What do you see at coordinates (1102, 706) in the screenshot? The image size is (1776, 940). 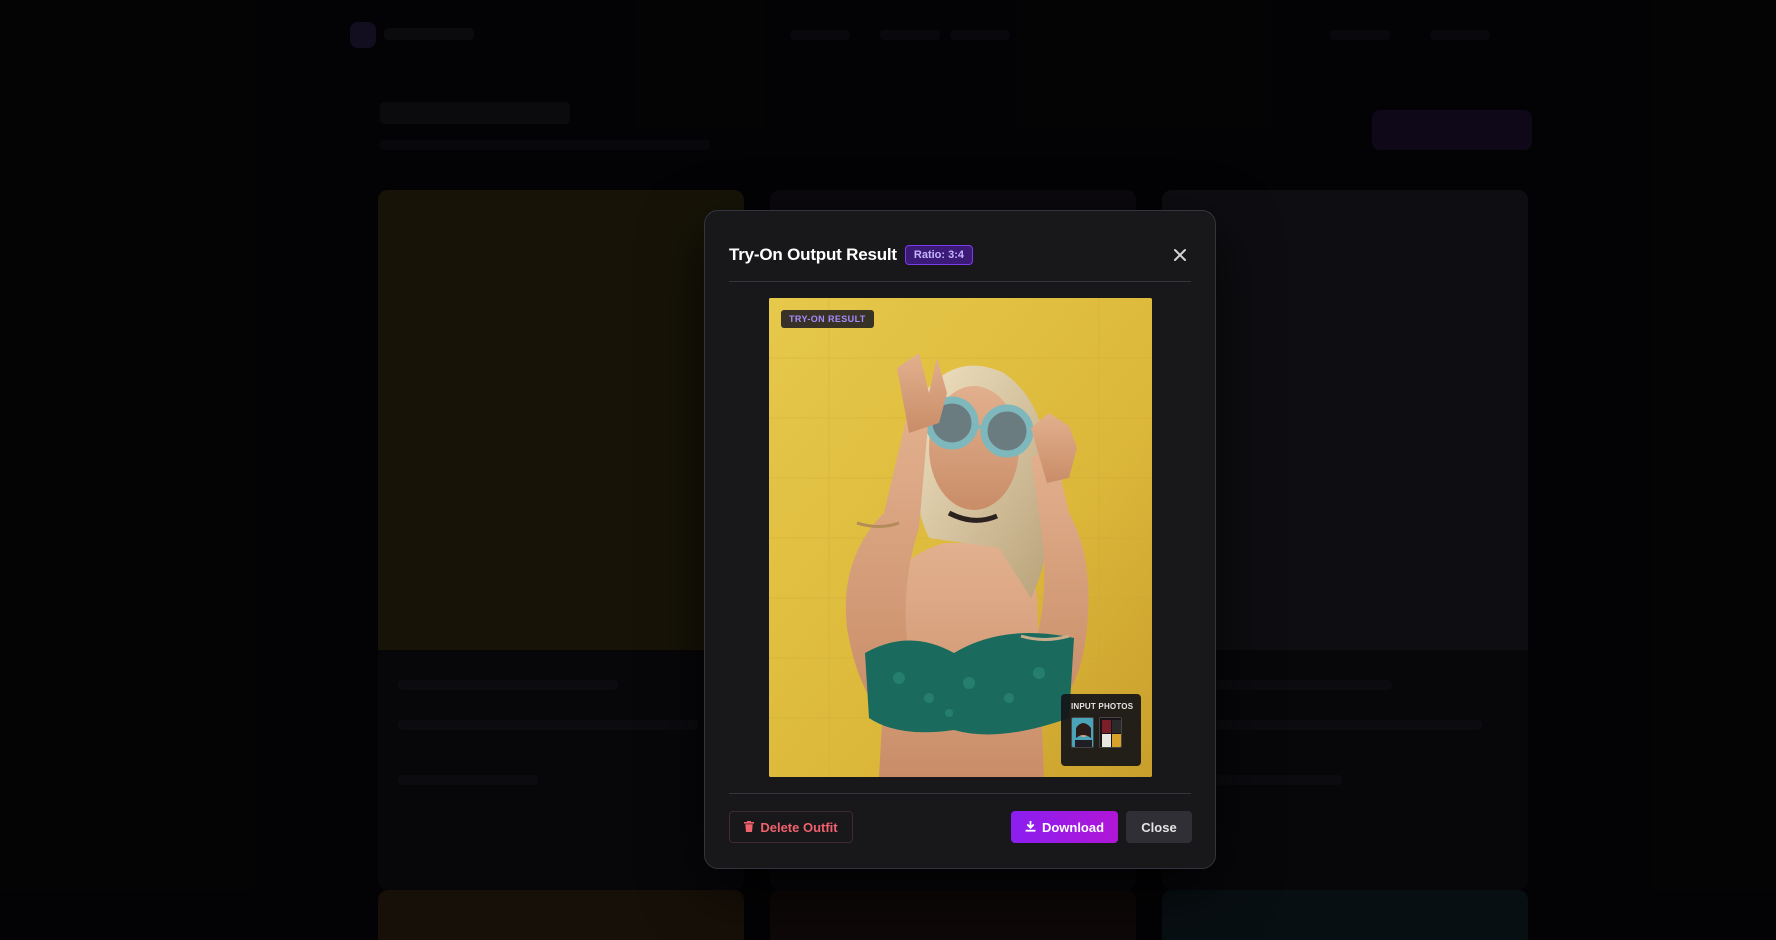 I see `input-photos-label: INPUT PHOTOS` at bounding box center [1102, 706].